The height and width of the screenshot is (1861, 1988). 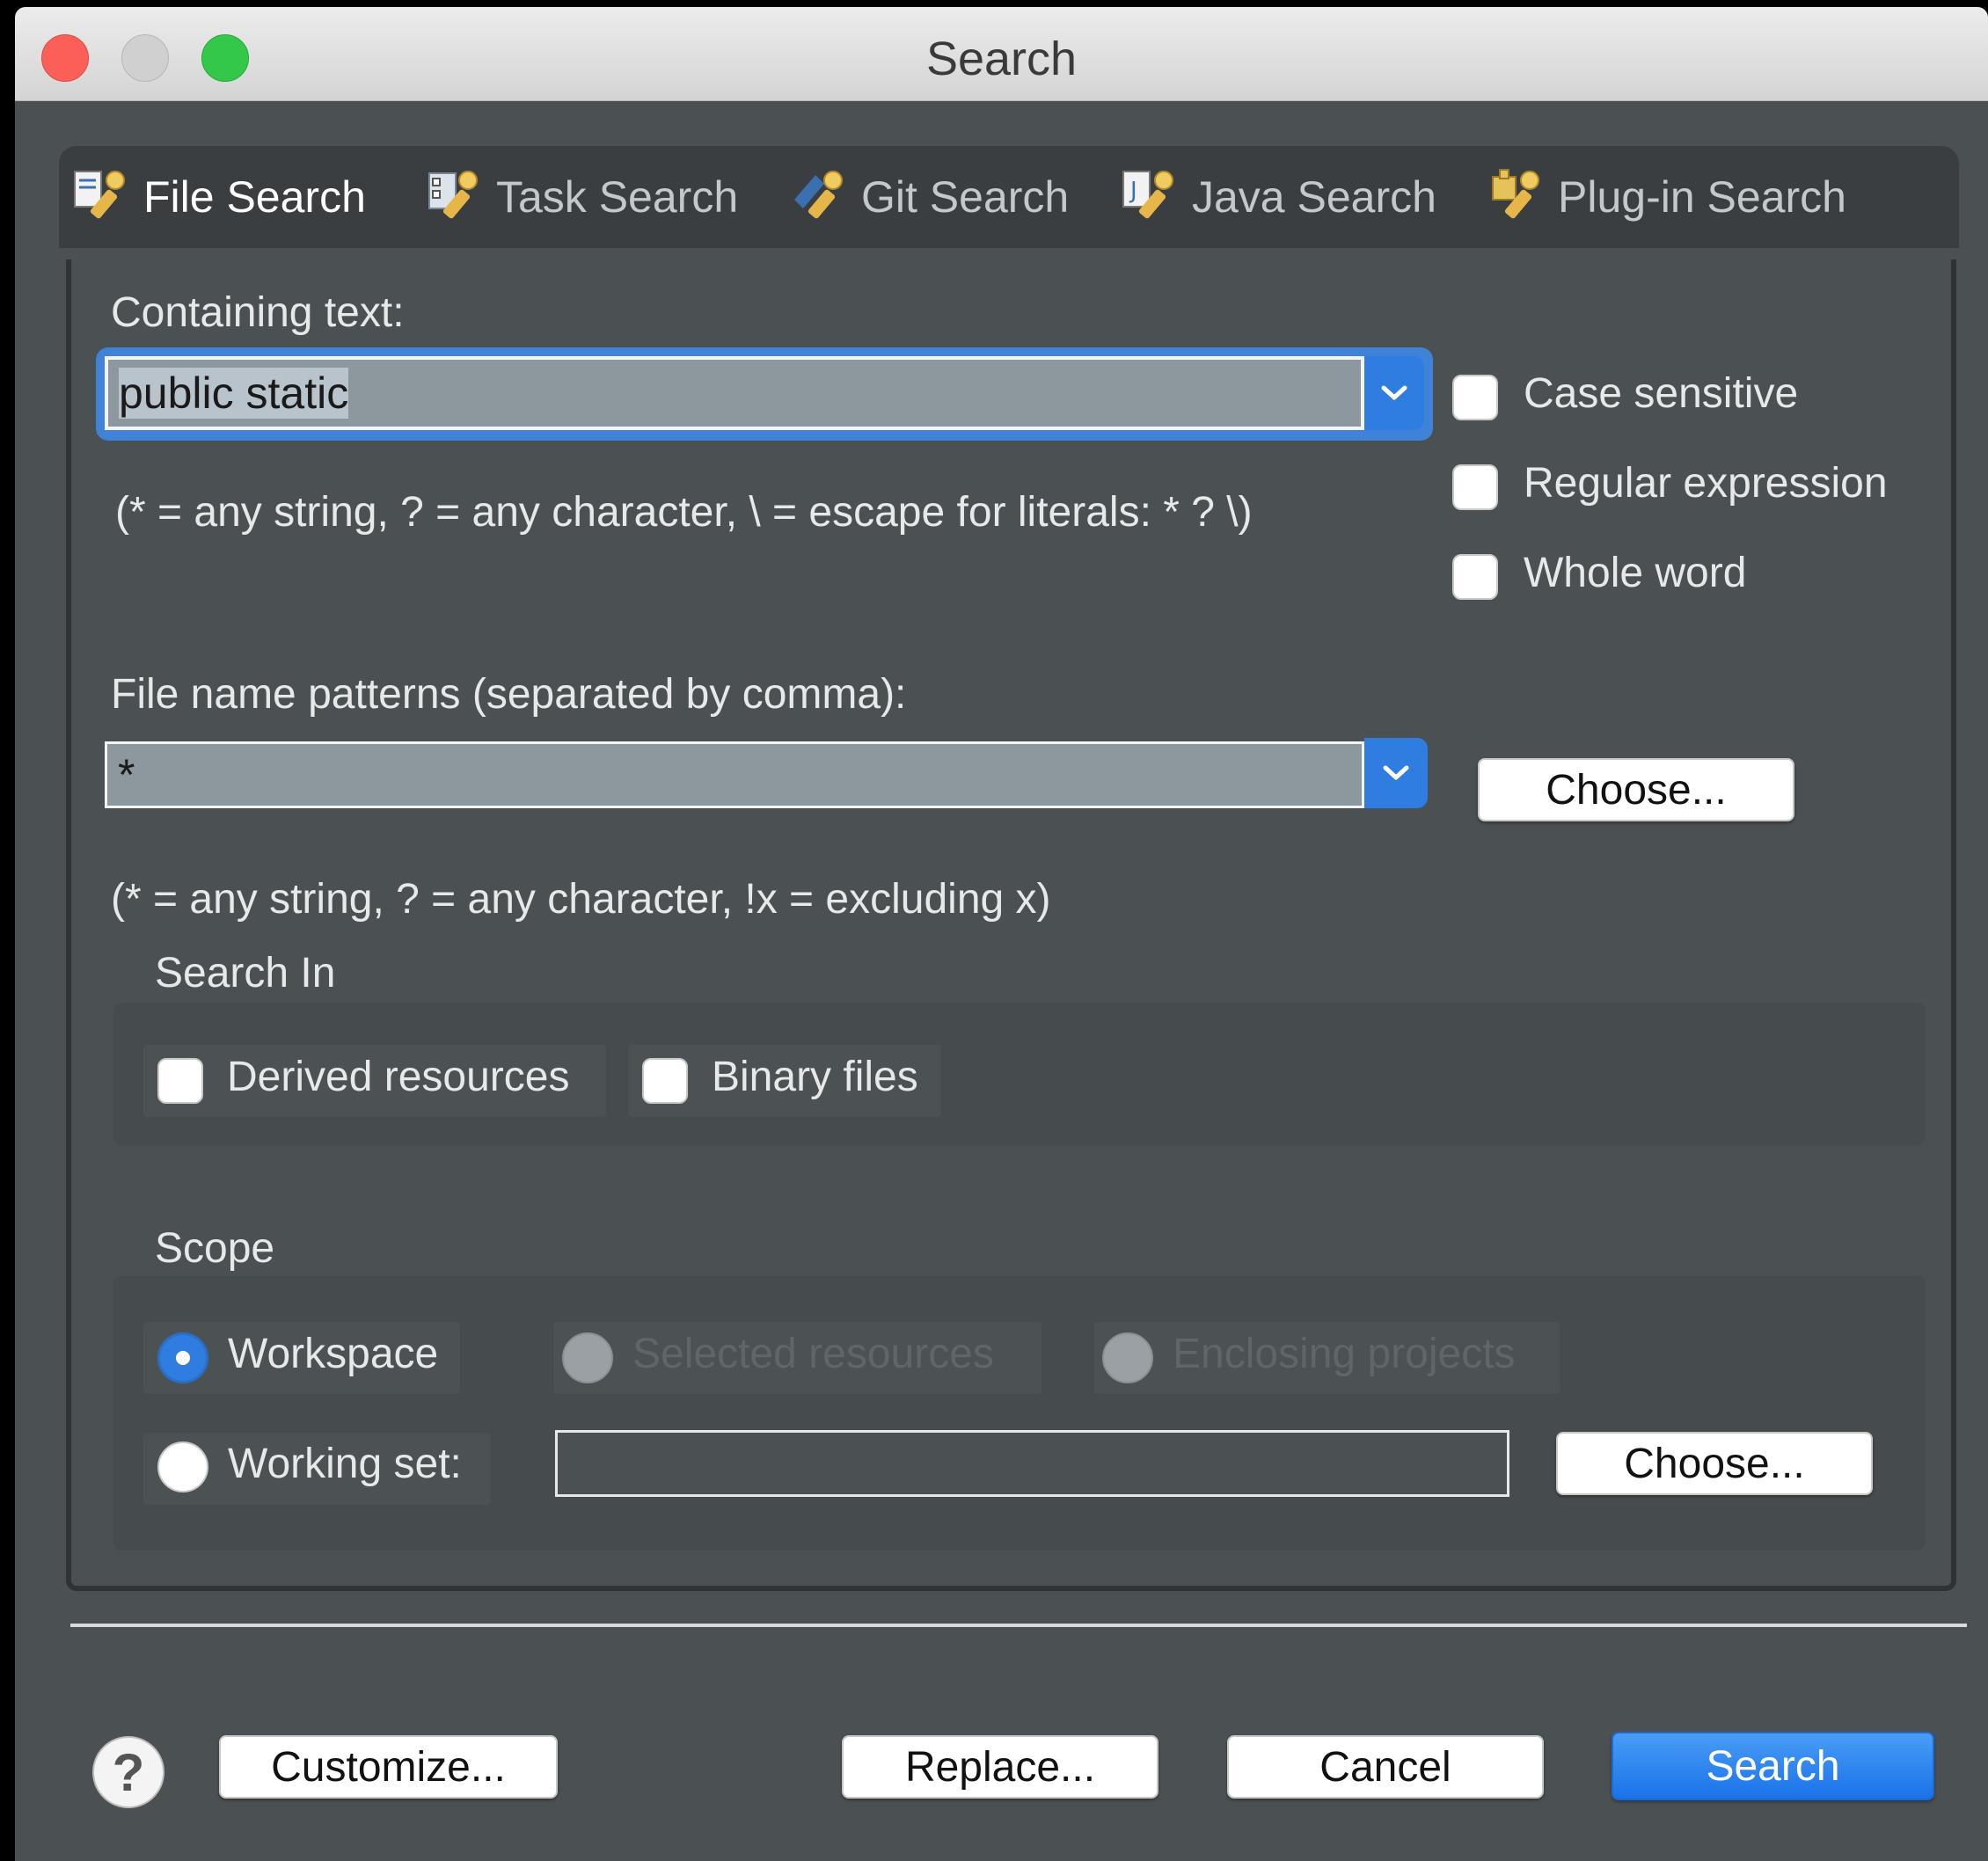 I want to click on search-in-title: Search In, so click(x=245, y=973).